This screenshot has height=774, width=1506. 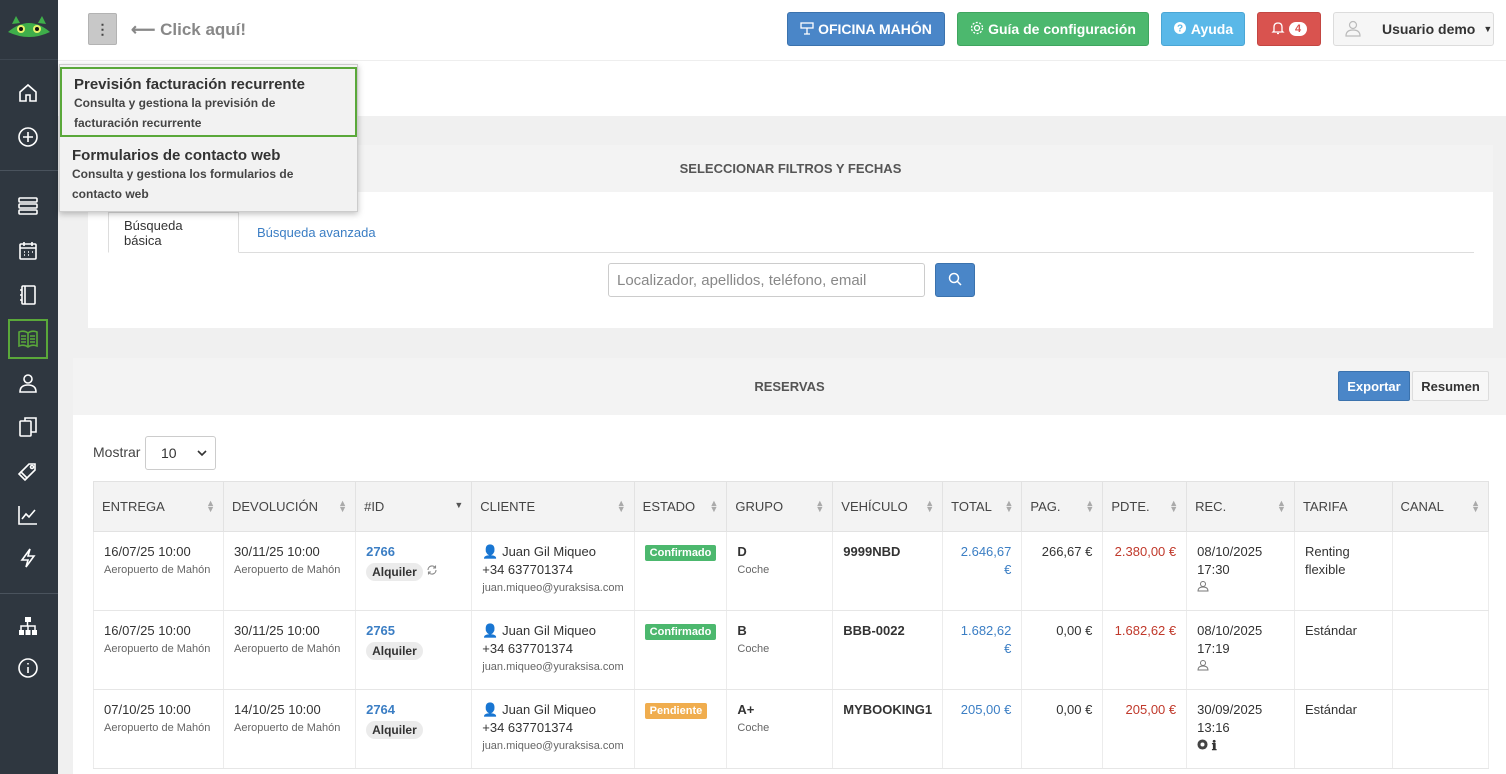 I want to click on info-icon, so click(x=28, y=668).